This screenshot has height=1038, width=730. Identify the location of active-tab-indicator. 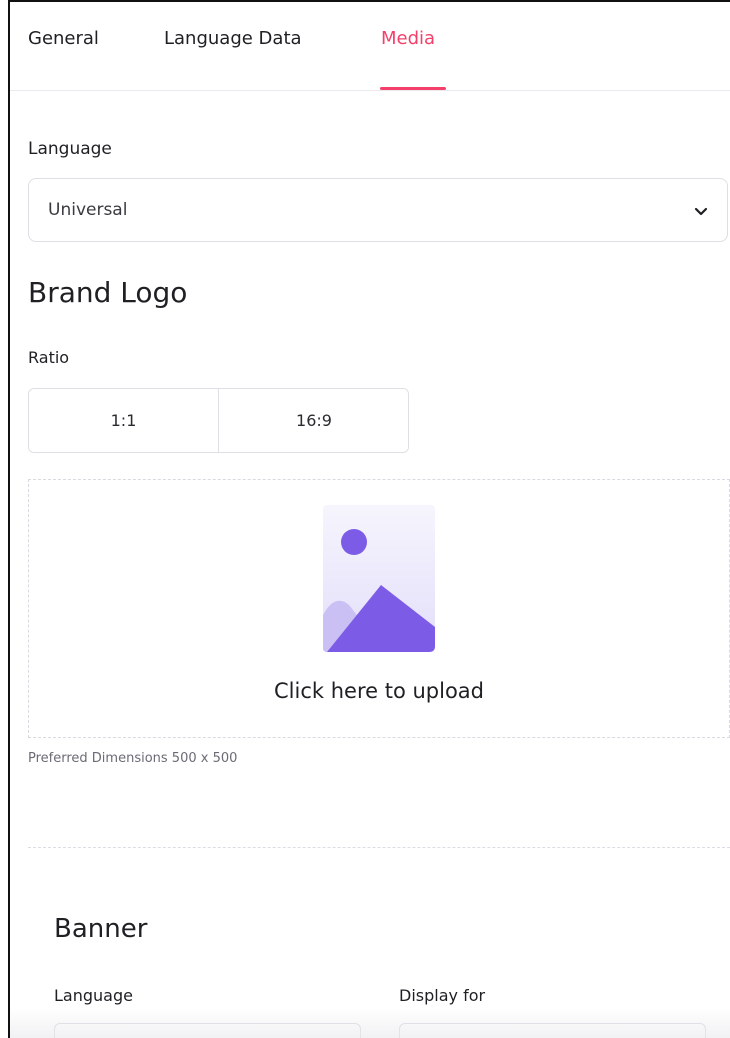
(413, 88).